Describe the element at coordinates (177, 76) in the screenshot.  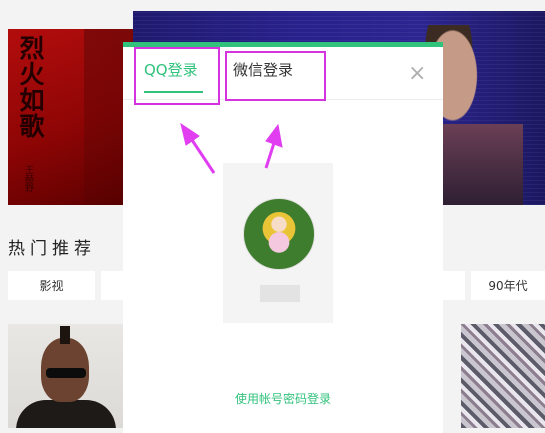
I see `highlight-box-qq` at that location.